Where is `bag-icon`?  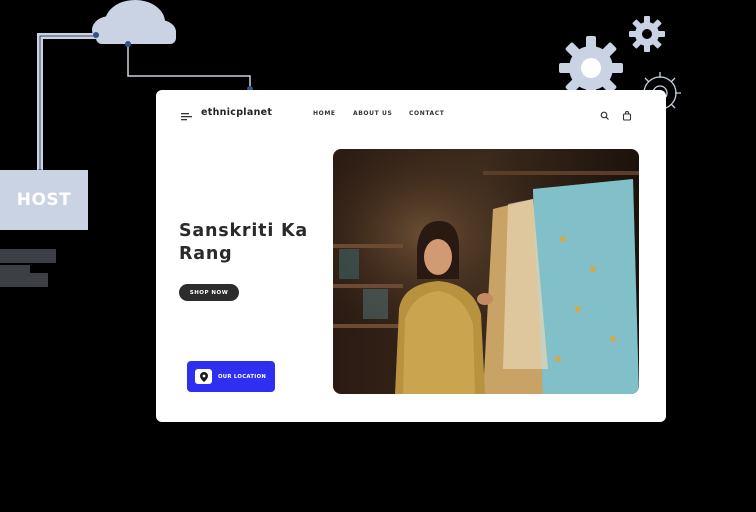 bag-icon is located at coordinates (627, 116).